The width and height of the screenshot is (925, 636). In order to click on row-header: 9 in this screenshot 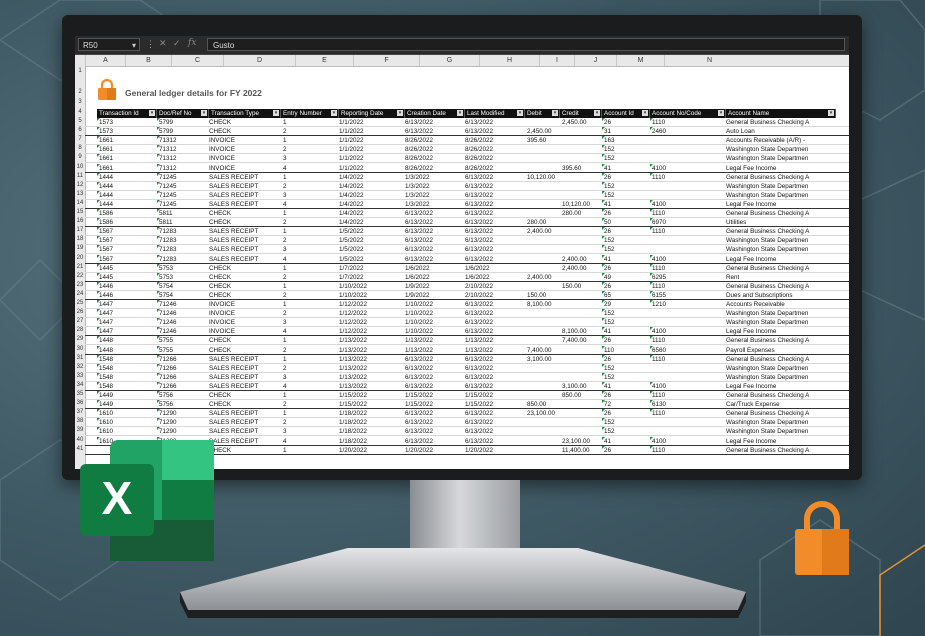, I will do `click(80, 157)`.